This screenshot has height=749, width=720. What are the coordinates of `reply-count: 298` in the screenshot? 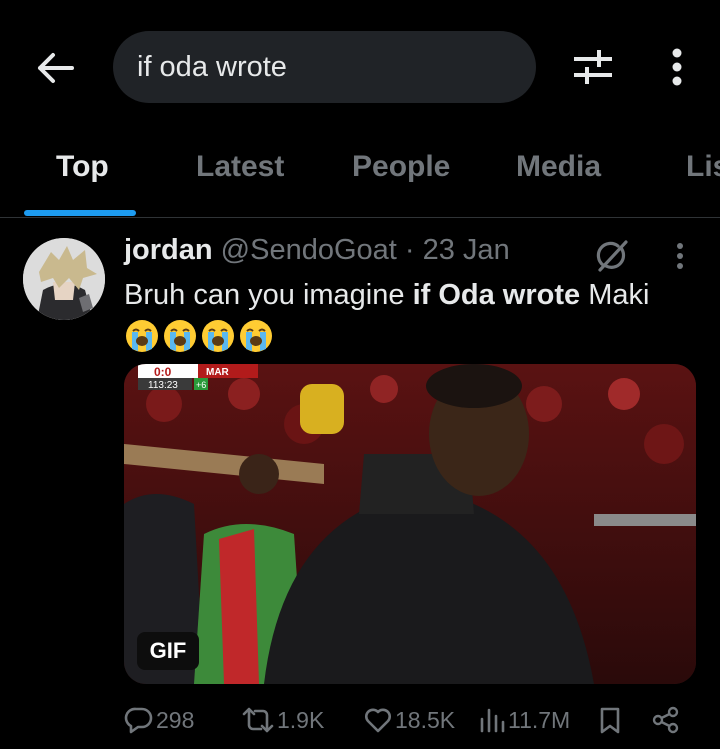 It's located at (175, 719).